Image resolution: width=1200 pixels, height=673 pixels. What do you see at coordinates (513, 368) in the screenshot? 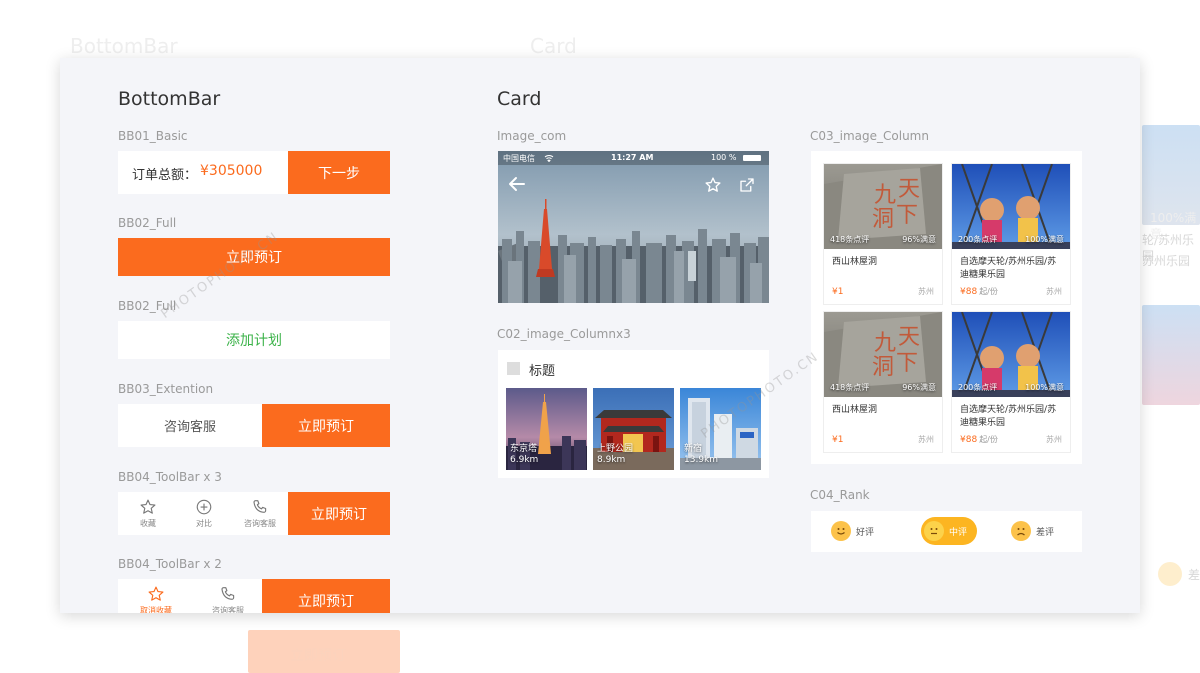
I see `header-square-icon` at bounding box center [513, 368].